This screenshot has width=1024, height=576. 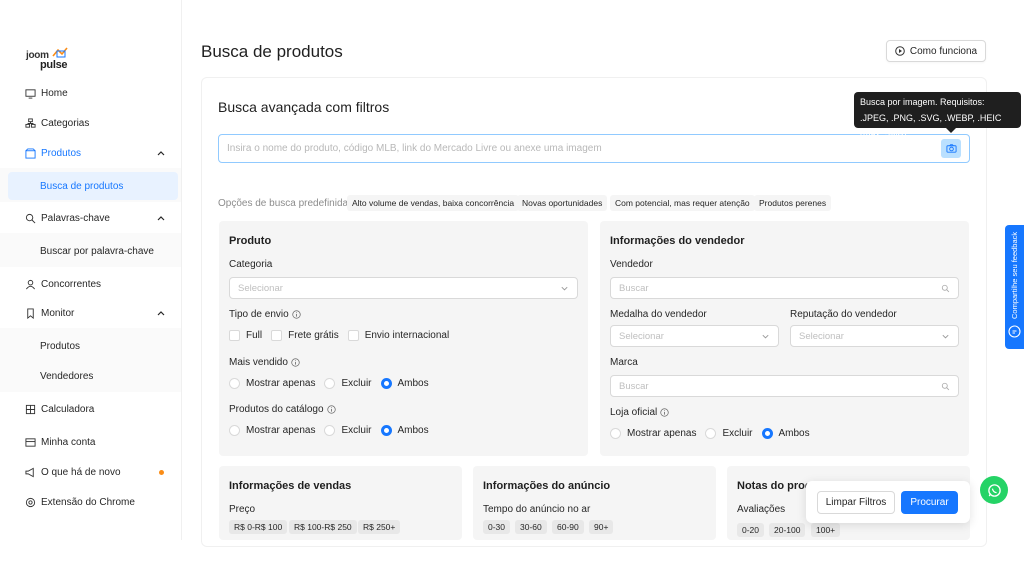 What do you see at coordinates (794, 433) in the screenshot?
I see `option-label: Ambos` at bounding box center [794, 433].